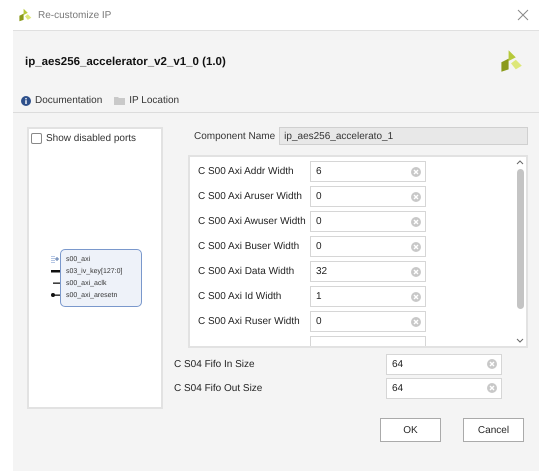 The height and width of the screenshot is (471, 539). I want to click on input-field: 1, so click(368, 296).